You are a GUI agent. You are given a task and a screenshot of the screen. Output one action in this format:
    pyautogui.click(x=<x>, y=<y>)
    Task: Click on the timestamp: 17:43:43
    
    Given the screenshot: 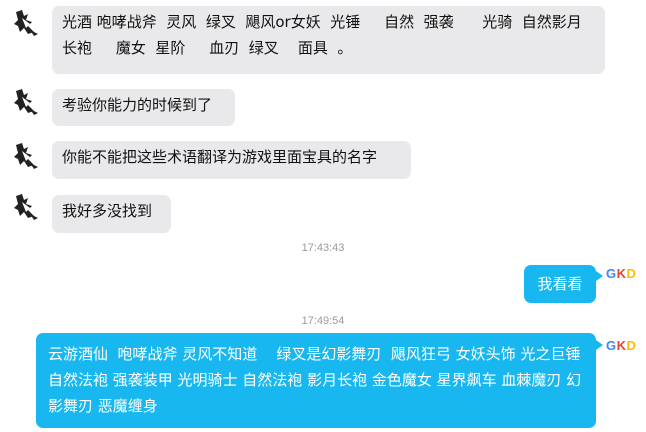 What is the action you would take?
    pyautogui.click(x=323, y=248)
    